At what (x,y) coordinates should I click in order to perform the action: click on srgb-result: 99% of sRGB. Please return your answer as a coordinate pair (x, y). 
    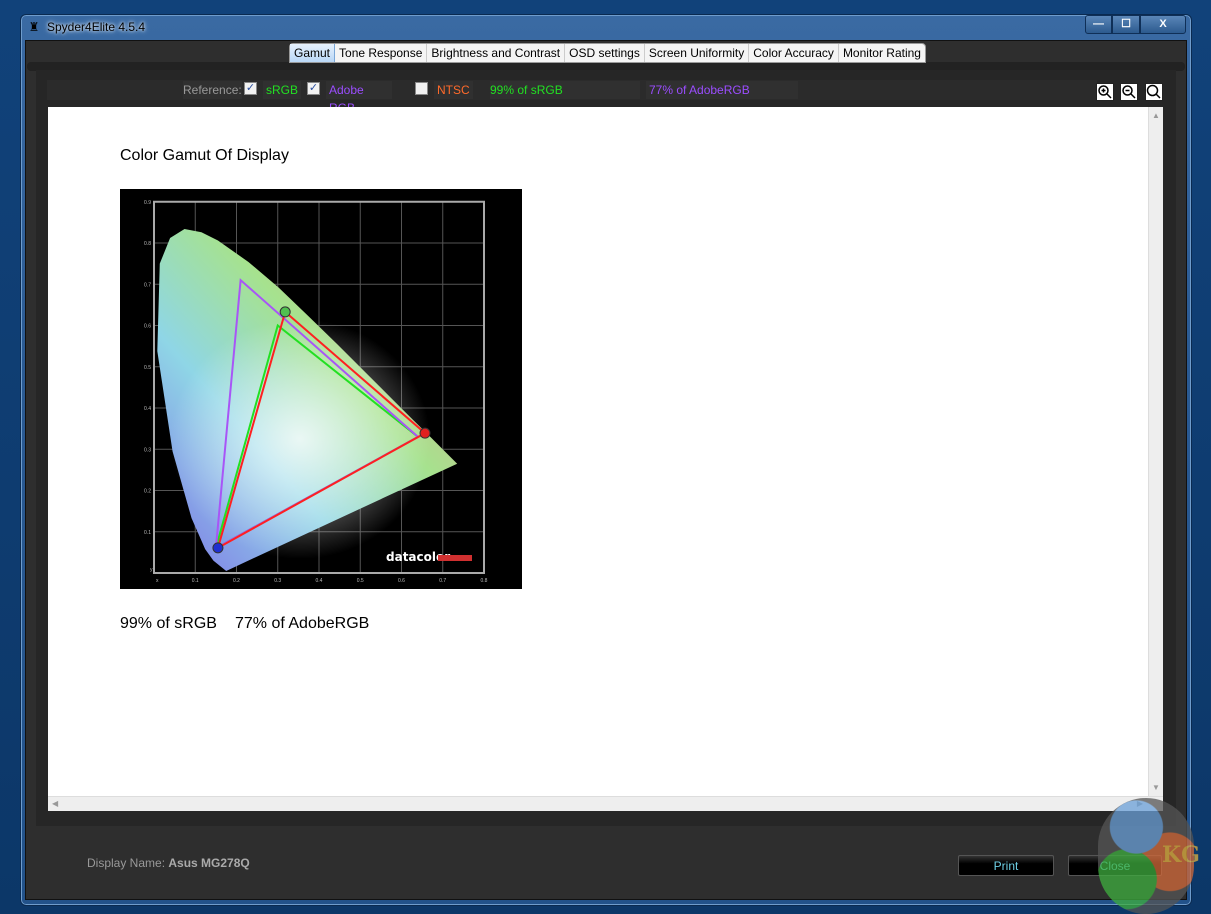
    Looking at the image, I should click on (168, 623).